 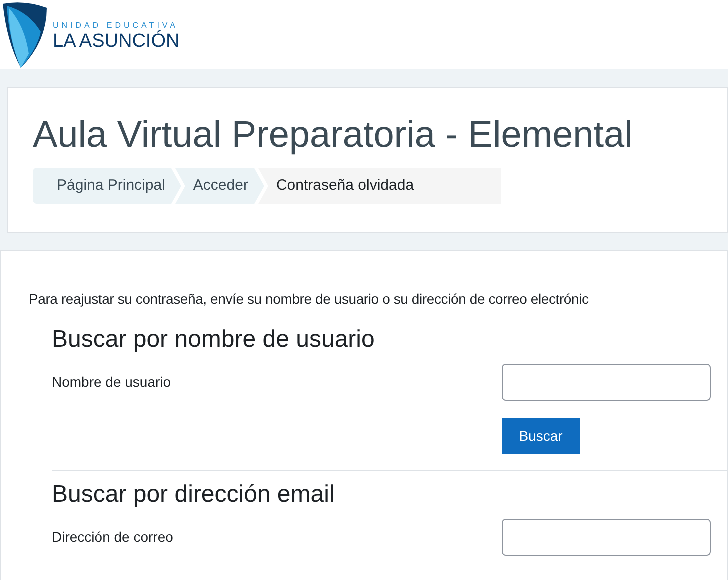 What do you see at coordinates (541, 436) in the screenshot?
I see `search-button: Buscar` at bounding box center [541, 436].